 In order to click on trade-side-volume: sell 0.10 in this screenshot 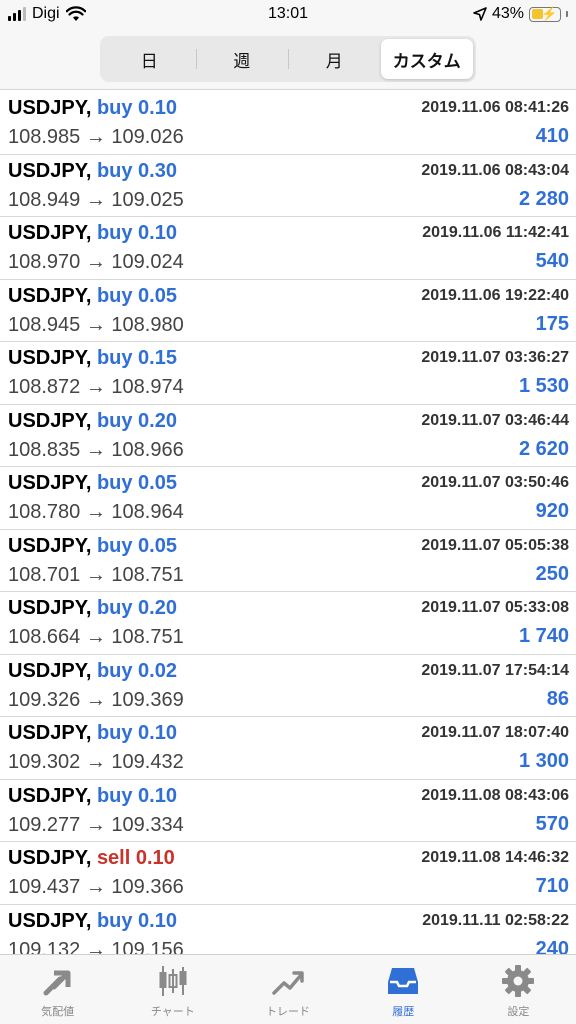, I will do `click(135, 858)`.